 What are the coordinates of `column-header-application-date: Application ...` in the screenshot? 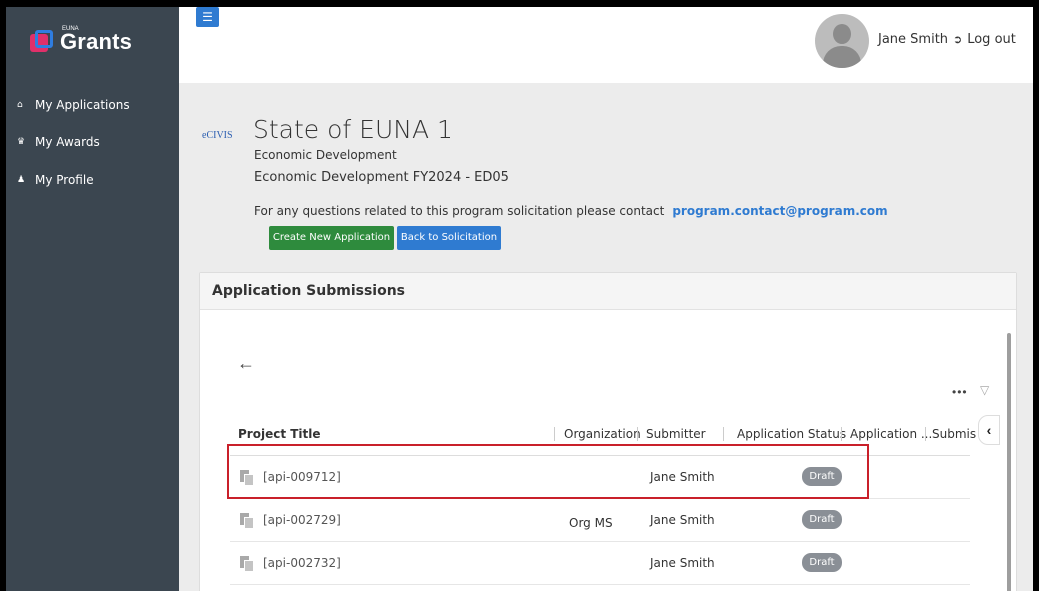 It's located at (891, 434).